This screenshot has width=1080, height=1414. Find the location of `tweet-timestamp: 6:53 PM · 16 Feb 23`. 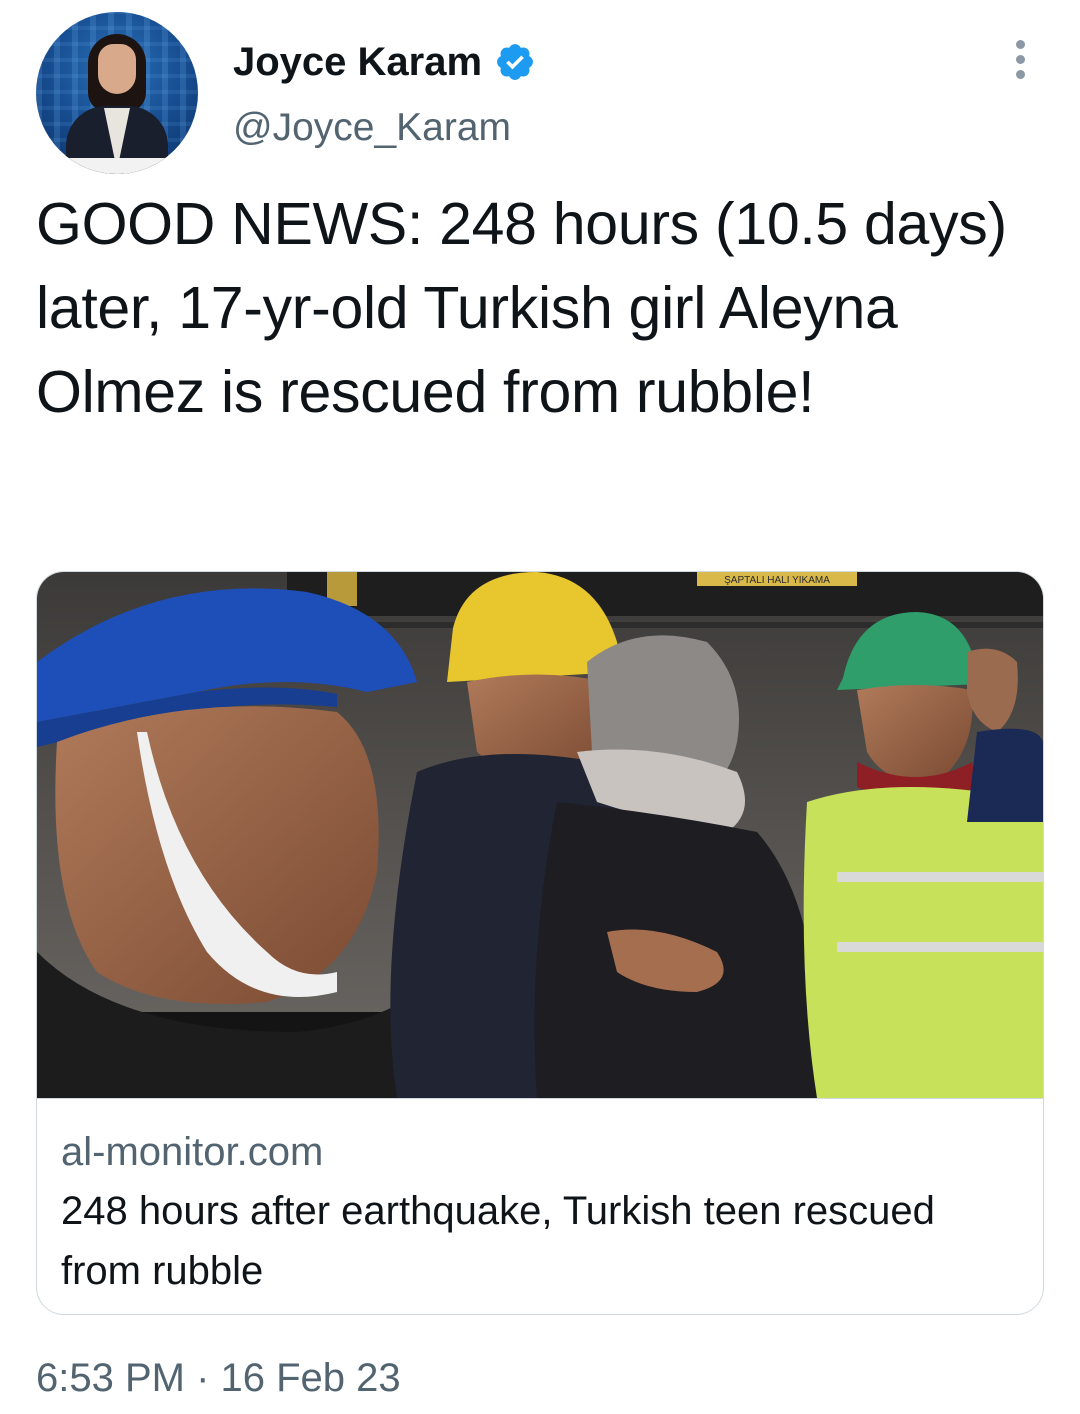

tweet-timestamp: 6:53 PM · 16 Feb 23 is located at coordinates (218, 1378).